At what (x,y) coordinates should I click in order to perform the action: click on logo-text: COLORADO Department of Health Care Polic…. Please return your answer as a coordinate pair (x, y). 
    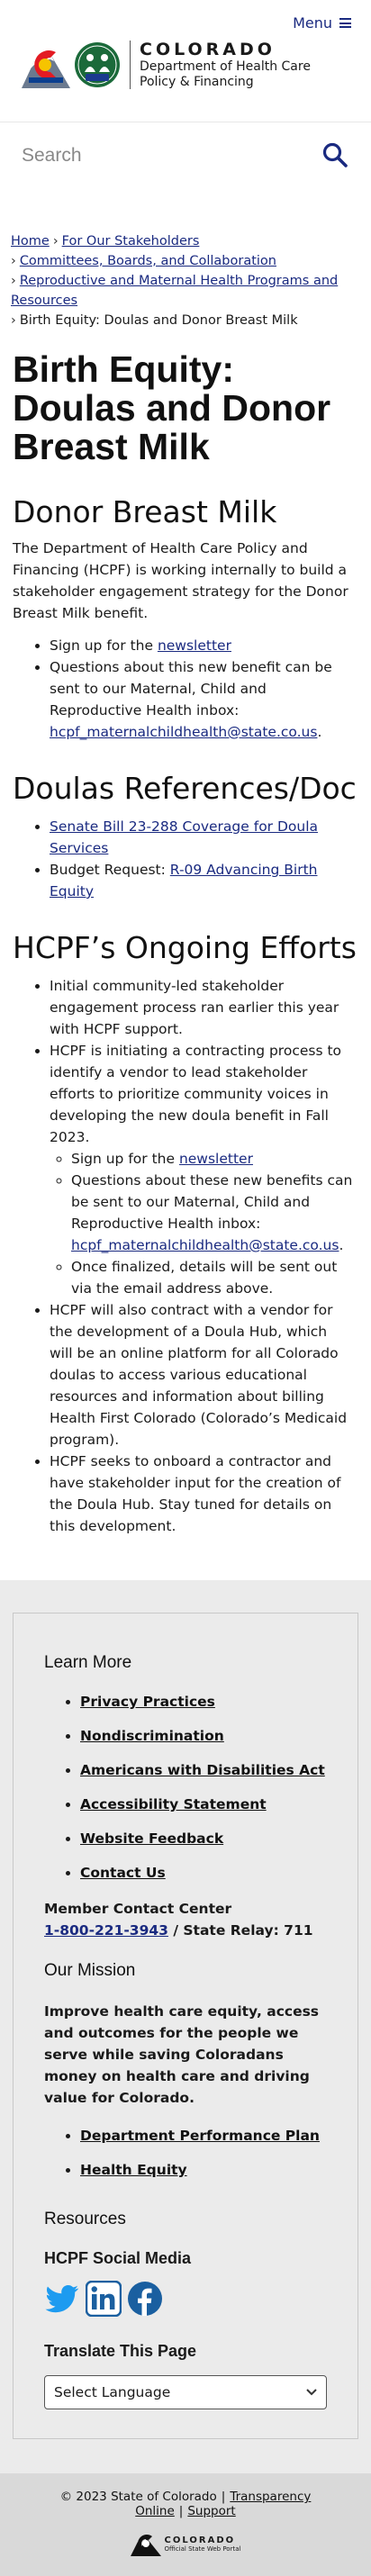
    Looking at the image, I should click on (226, 65).